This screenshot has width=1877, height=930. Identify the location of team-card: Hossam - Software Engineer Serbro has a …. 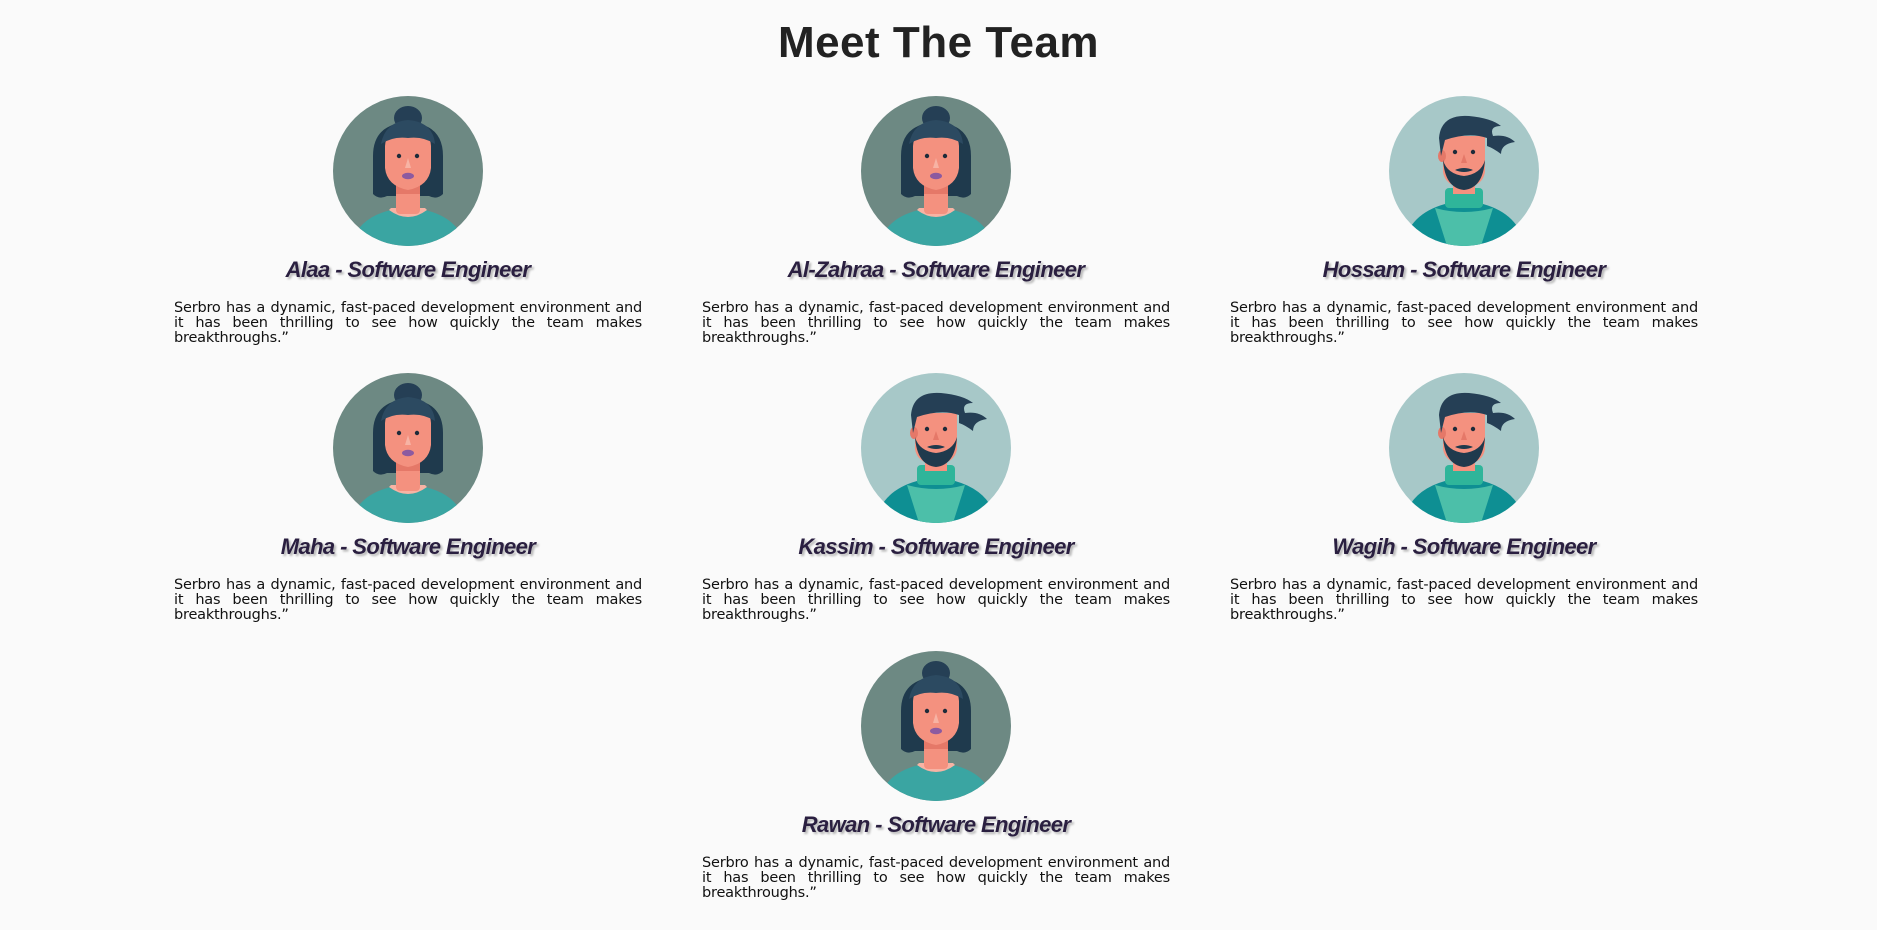
(1464, 221).